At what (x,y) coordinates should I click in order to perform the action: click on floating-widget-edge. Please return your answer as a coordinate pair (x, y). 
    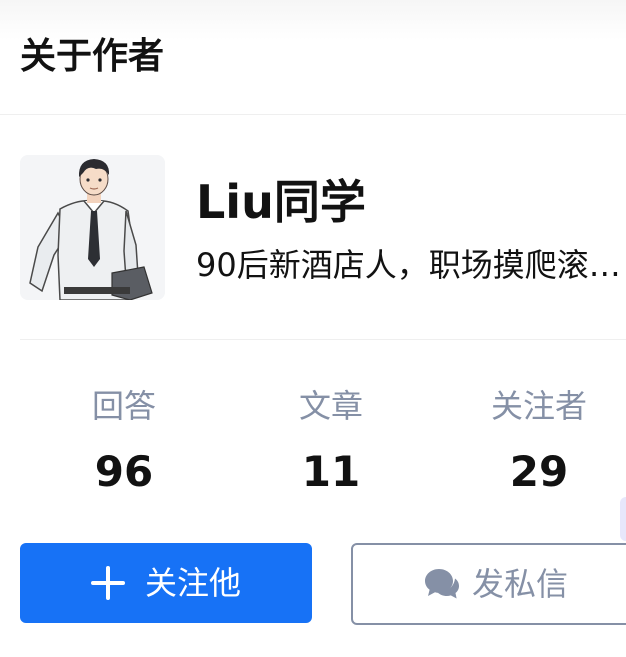
    Looking at the image, I should click on (623, 519).